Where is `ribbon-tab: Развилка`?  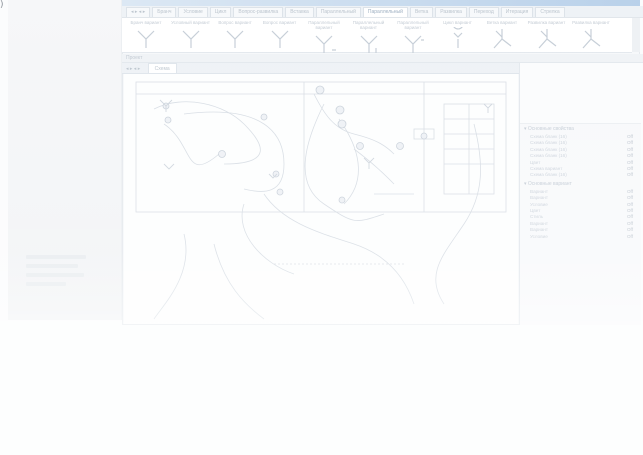 ribbon-tab: Развилка is located at coordinates (451, 12).